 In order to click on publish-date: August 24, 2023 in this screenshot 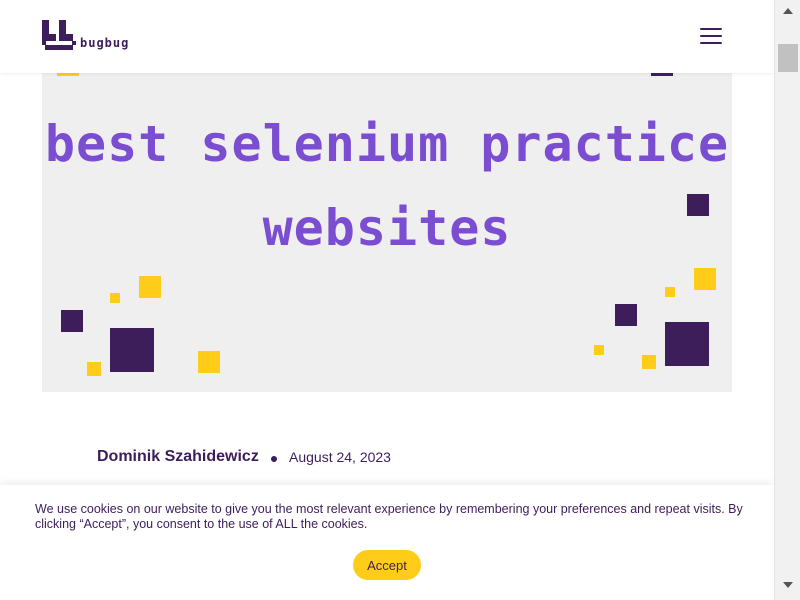, I will do `click(340, 457)`.